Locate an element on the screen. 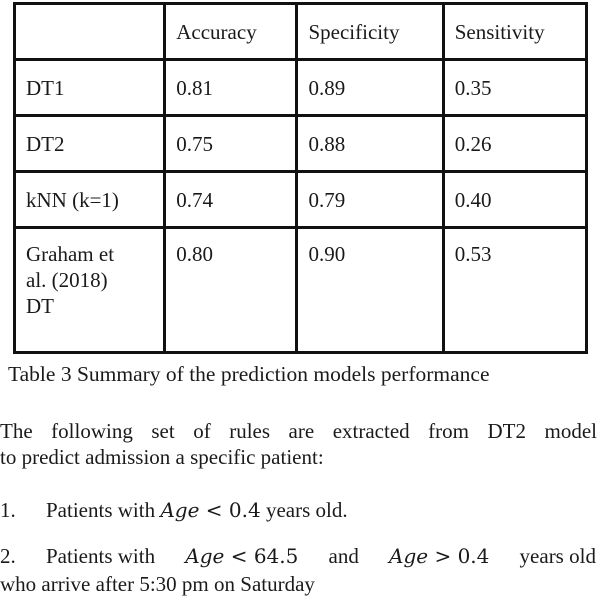 The width and height of the screenshot is (600, 597). model-cell-line: al. (2018) is located at coordinates (67, 280).